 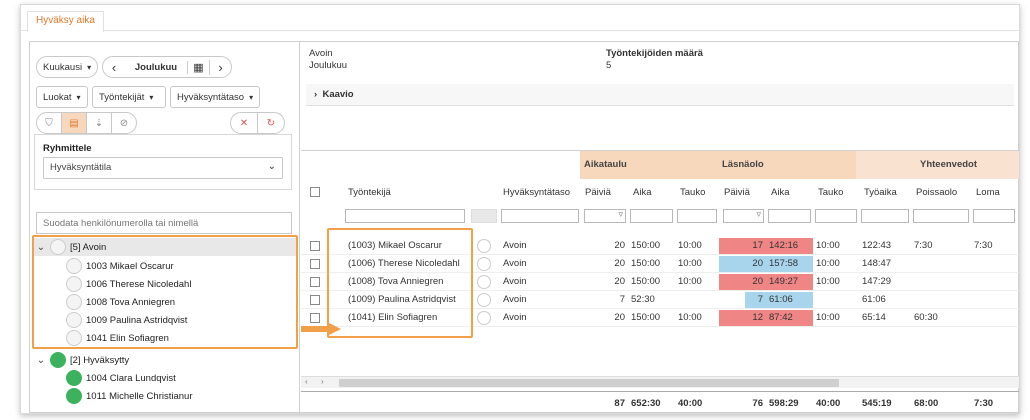 What do you see at coordinates (598, 192) in the screenshot?
I see `col-schedule-days: Päiviä` at bounding box center [598, 192].